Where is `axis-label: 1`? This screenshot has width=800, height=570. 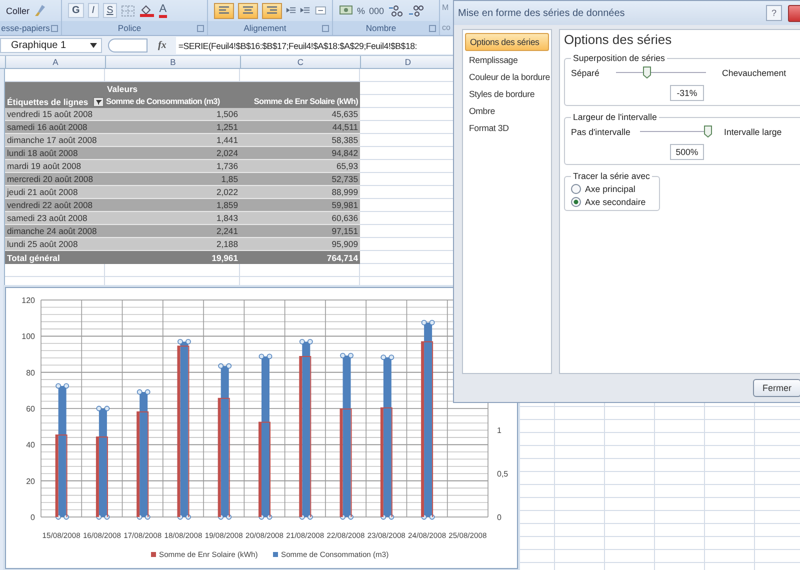 axis-label: 1 is located at coordinates (499, 431).